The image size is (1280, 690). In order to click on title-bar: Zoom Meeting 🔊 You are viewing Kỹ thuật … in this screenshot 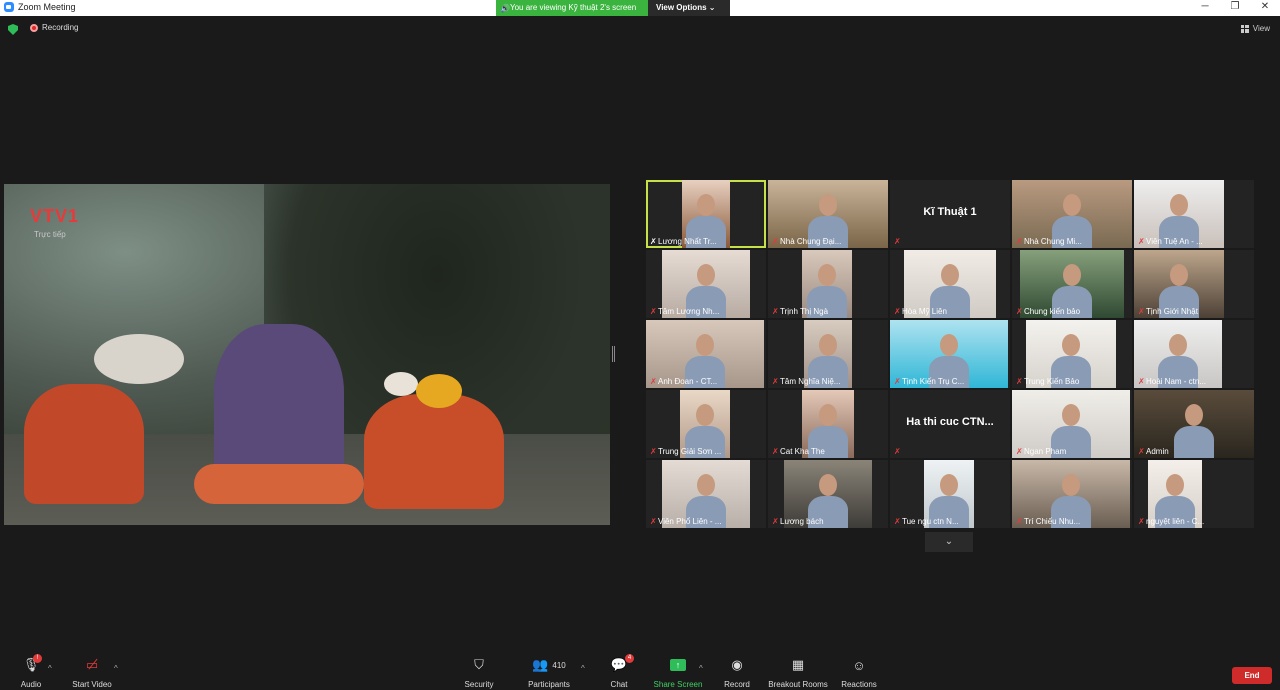, I will do `click(640, 8)`.